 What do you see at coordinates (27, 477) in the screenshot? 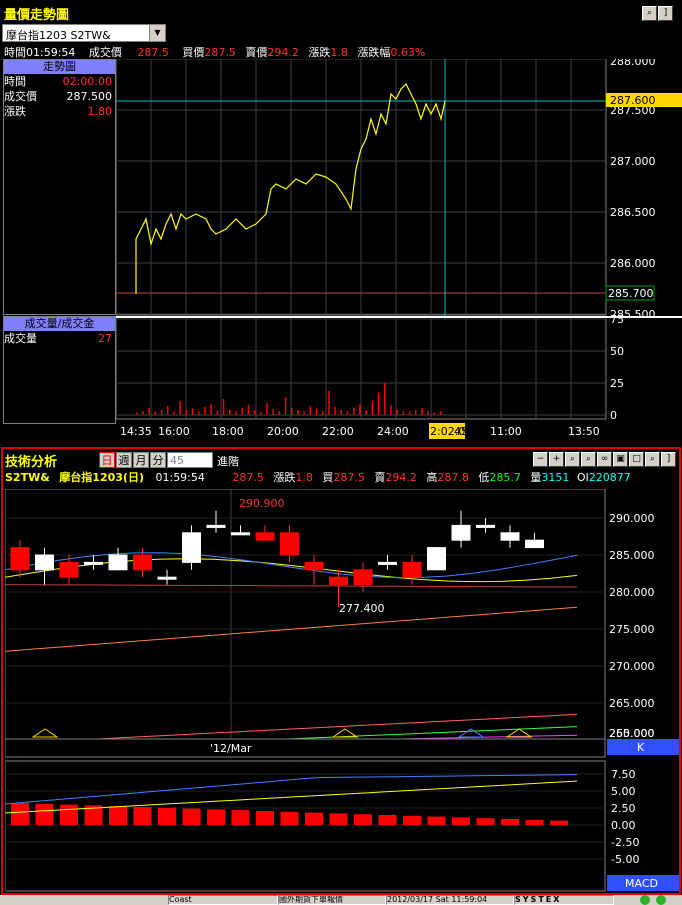
I see `ta-symbol: S2TW&` at bounding box center [27, 477].